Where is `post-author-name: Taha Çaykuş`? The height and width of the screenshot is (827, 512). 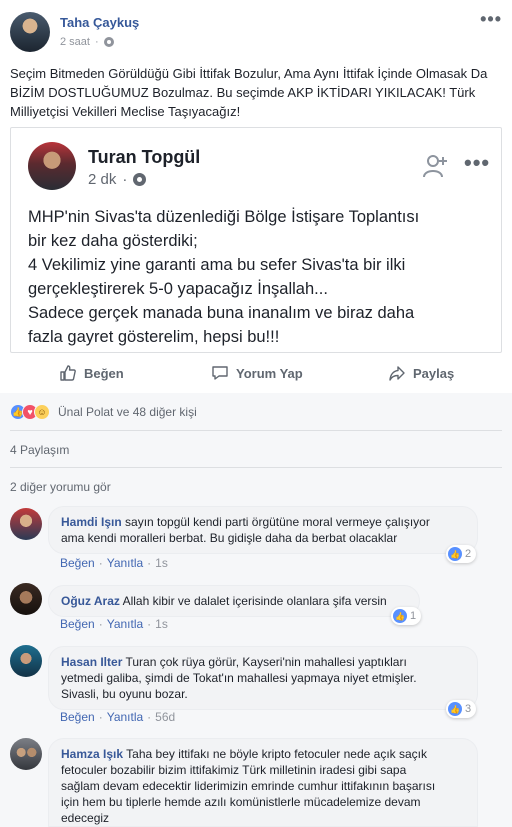
post-author-name: Taha Çaykuş is located at coordinates (99, 22).